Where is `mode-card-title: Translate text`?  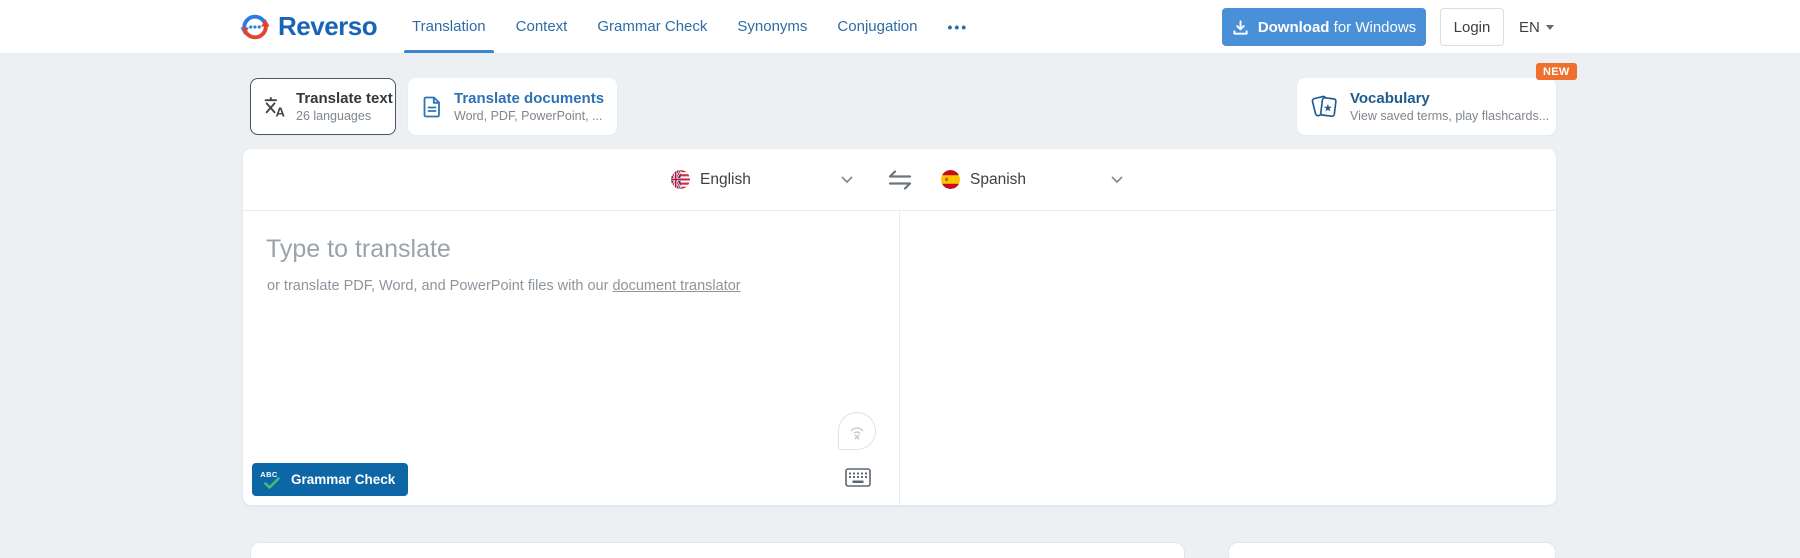 mode-card-title: Translate text is located at coordinates (344, 98).